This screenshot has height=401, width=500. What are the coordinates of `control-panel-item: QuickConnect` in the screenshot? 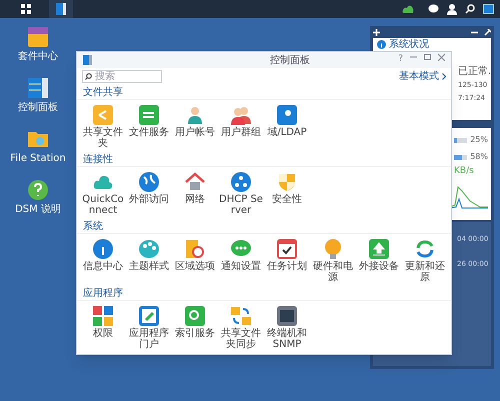 It's located at (103, 205).